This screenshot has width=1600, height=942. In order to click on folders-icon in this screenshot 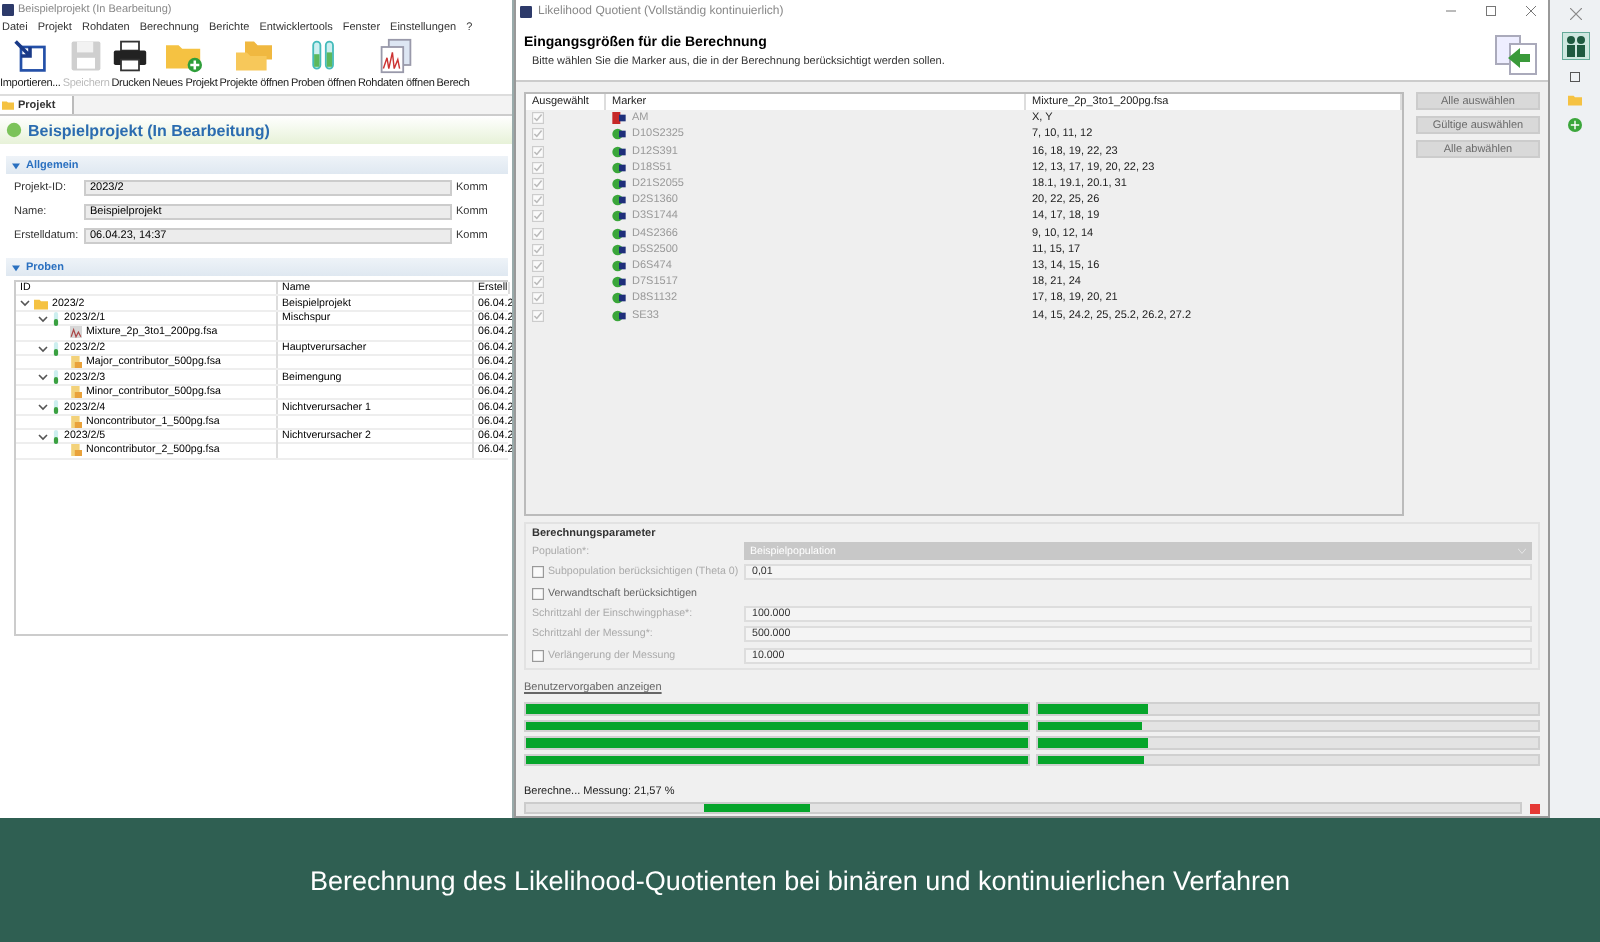, I will do `click(254, 56)`.